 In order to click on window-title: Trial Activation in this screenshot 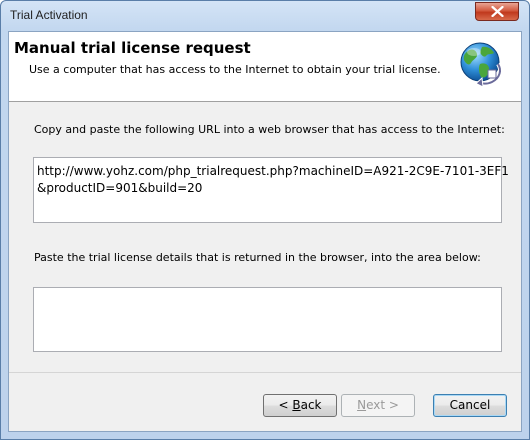, I will do `click(49, 15)`.